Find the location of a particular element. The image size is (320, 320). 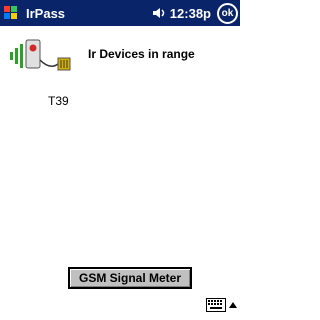

speaker-button is located at coordinates (159, 13).